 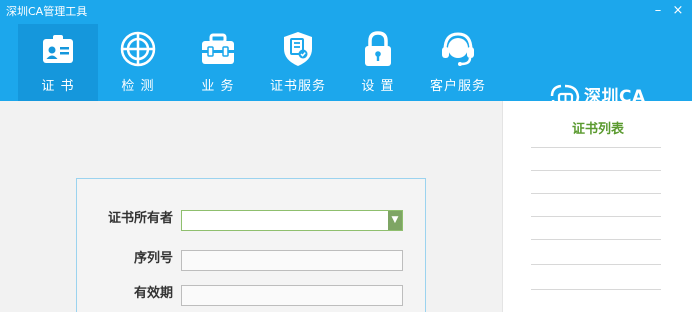 What do you see at coordinates (297, 86) in the screenshot?
I see `tab-certificate-service-label: 证书服务` at bounding box center [297, 86].